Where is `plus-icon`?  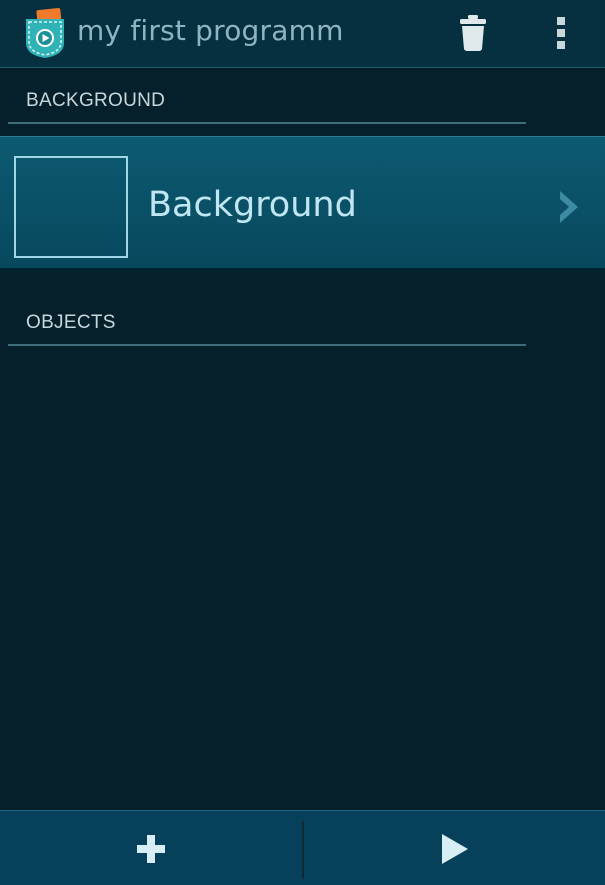 plus-icon is located at coordinates (151, 848).